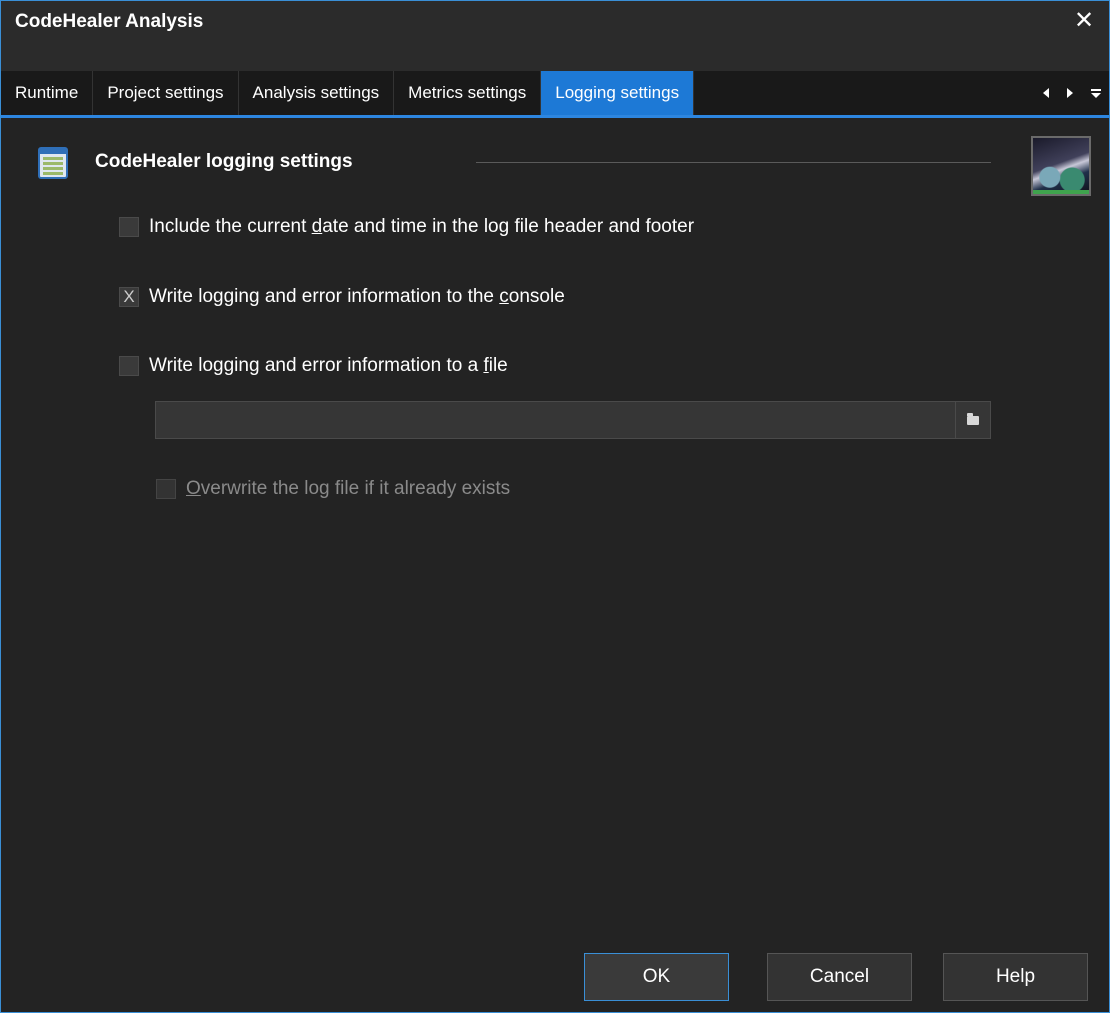 Image resolution: width=1110 pixels, height=1013 pixels. What do you see at coordinates (468, 93) in the screenshot?
I see `tab-metrics-settings: Metrics settings` at bounding box center [468, 93].